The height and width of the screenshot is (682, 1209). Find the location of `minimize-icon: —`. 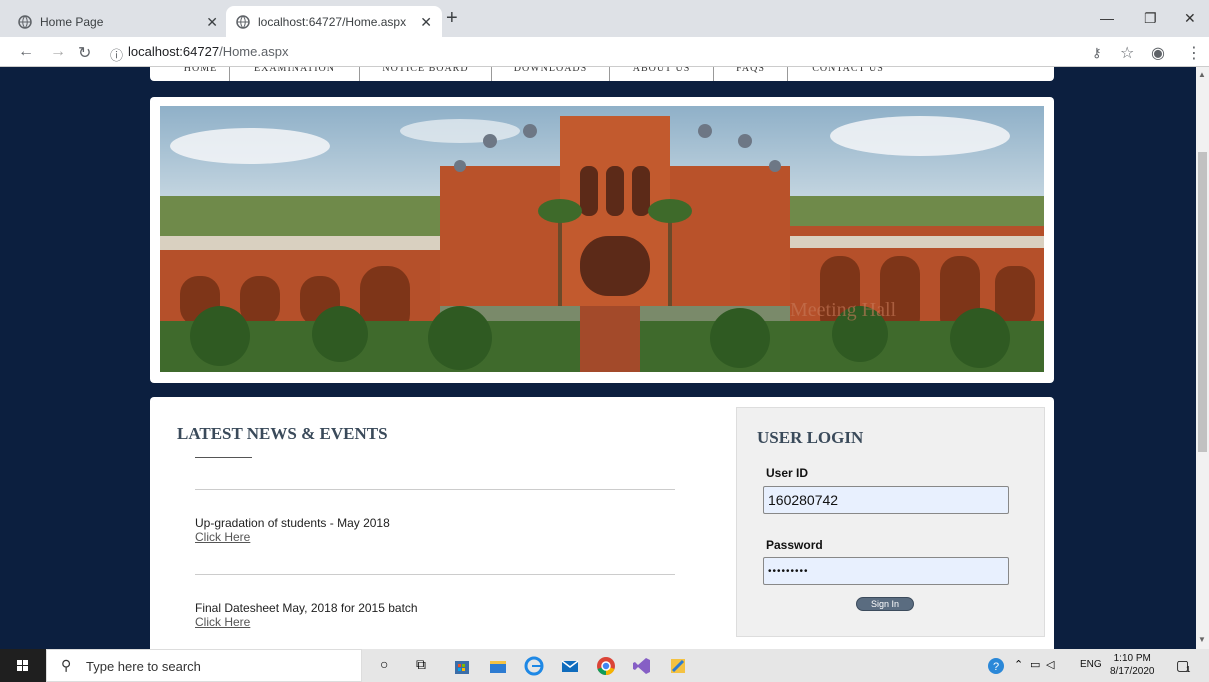

minimize-icon: — is located at coordinates (1107, 18).